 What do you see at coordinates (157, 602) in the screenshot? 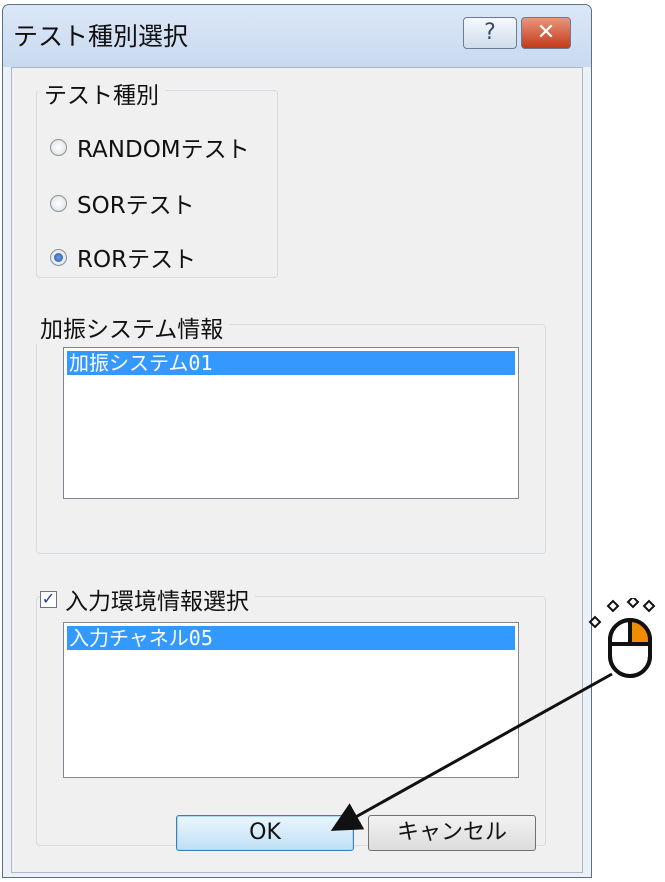
I see `input-env-label: 入力環境情報選択` at bounding box center [157, 602].